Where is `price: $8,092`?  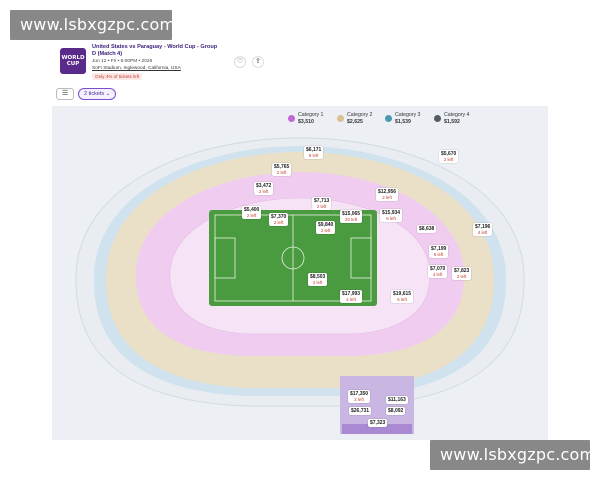
price: $8,092 is located at coordinates (396, 411).